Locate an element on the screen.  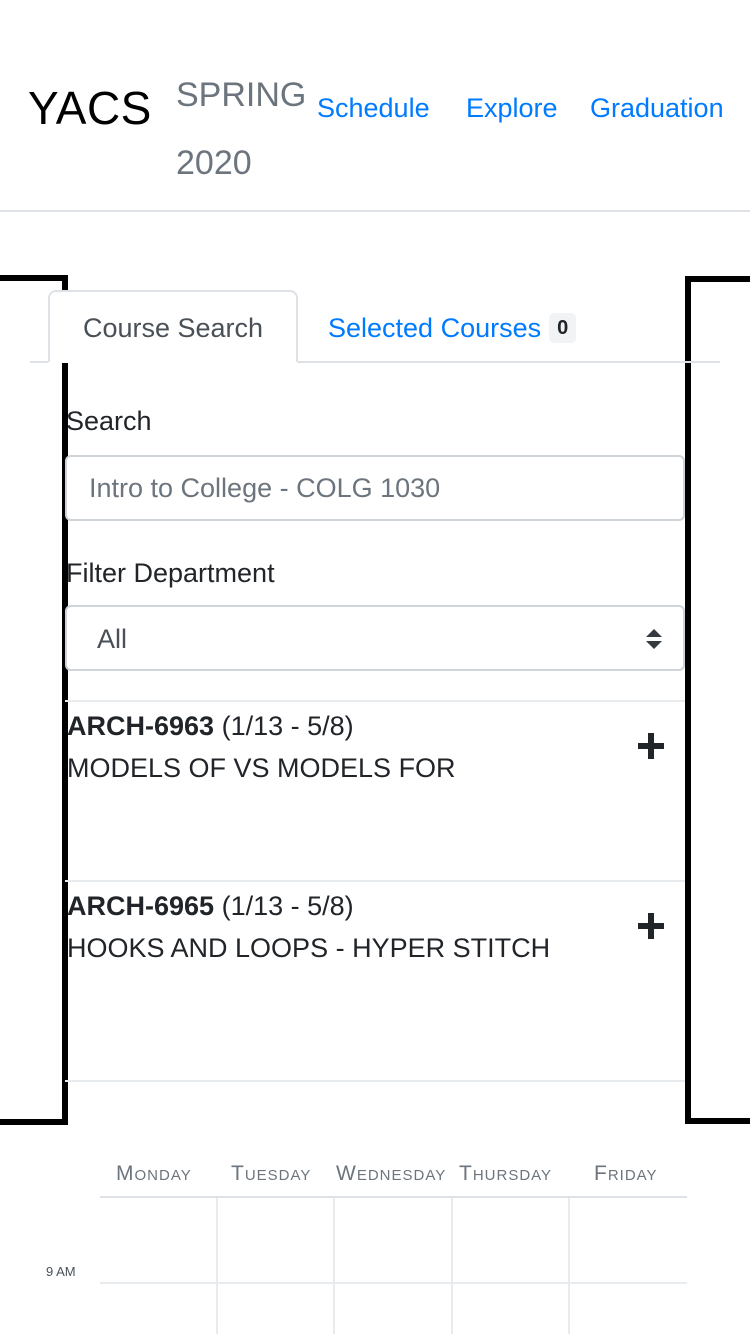
calendar-time-label: 9 AM is located at coordinates (61, 1271).